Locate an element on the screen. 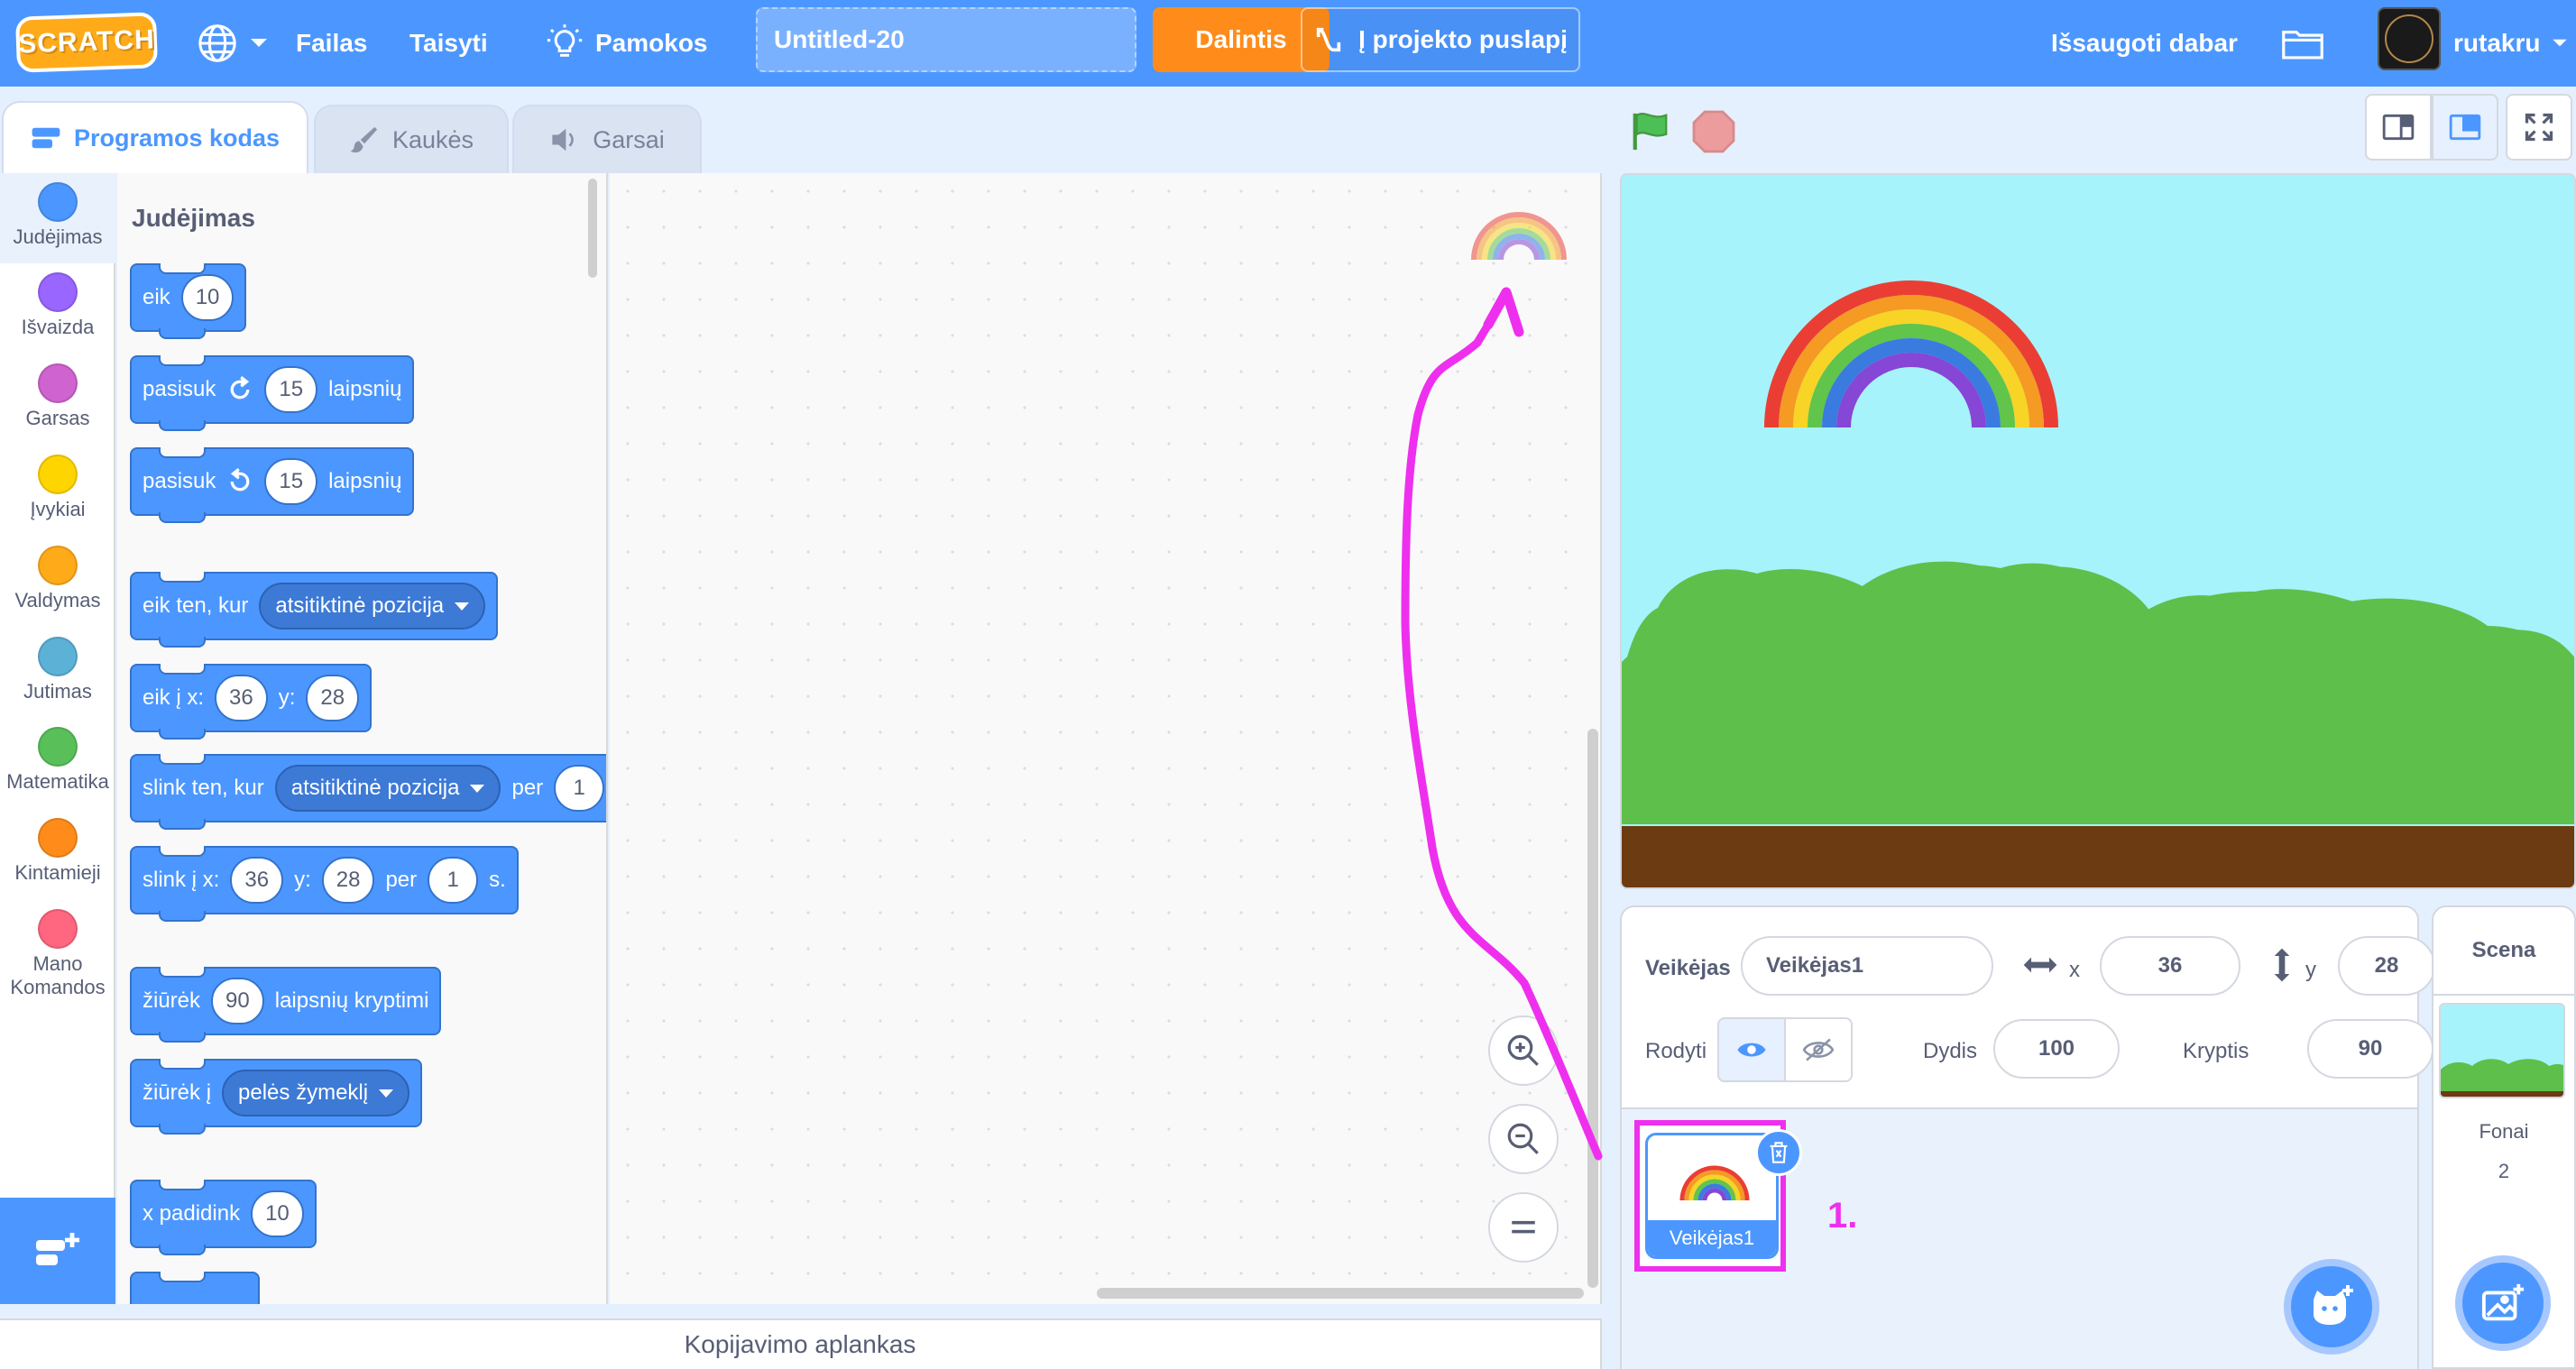  palette-scrollbar is located at coordinates (592, 228).